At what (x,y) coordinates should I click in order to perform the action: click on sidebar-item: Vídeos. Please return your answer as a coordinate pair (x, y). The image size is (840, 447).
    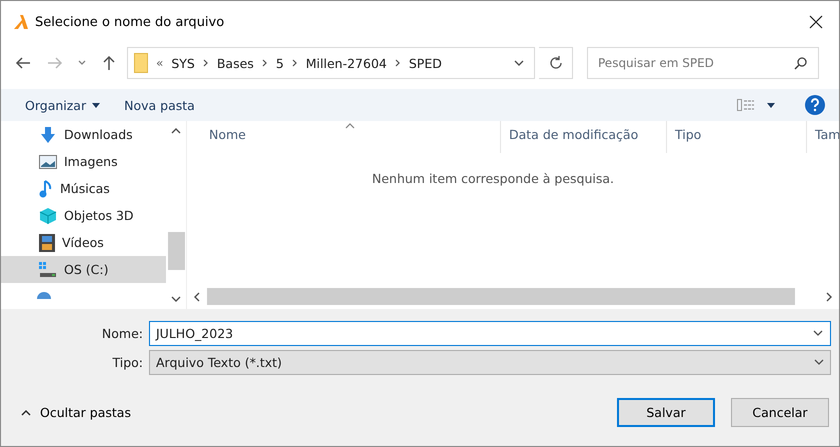
    Looking at the image, I should click on (83, 242).